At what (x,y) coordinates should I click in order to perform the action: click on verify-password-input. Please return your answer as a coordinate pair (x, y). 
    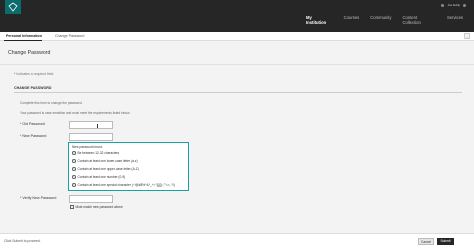
    Looking at the image, I should click on (91, 199).